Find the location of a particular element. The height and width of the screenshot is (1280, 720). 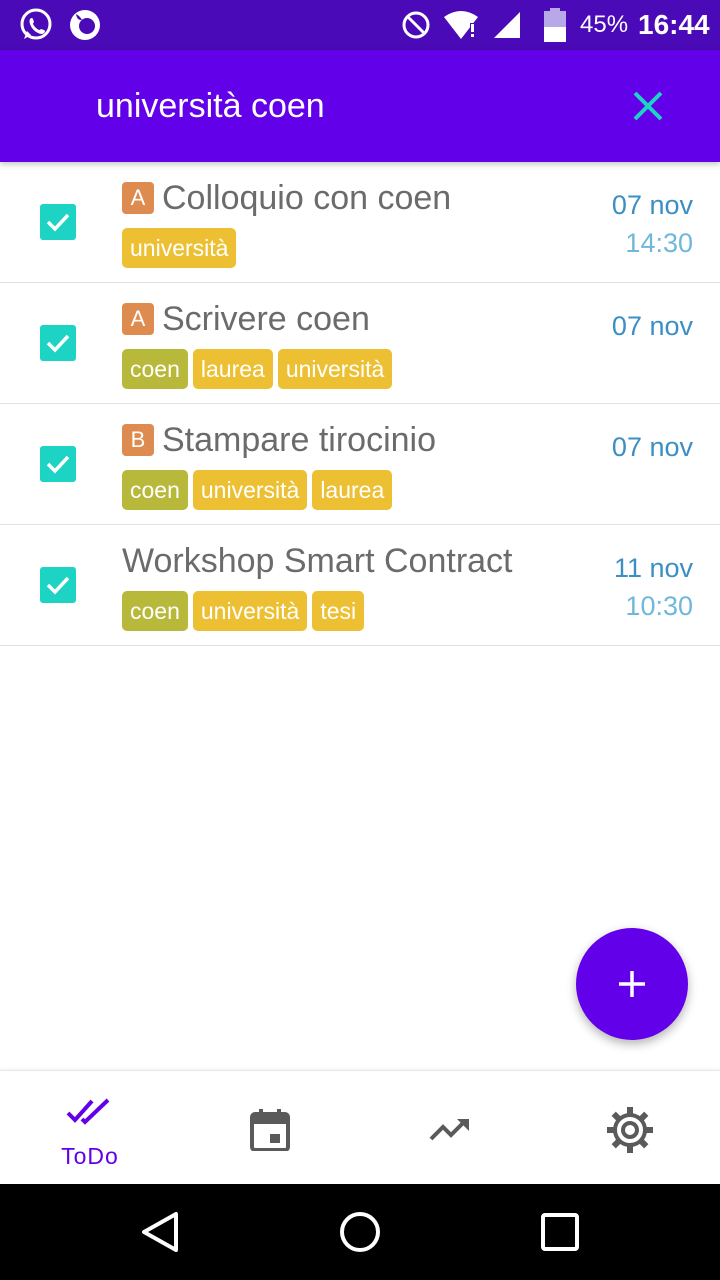

tag: tesi is located at coordinates (338, 611).